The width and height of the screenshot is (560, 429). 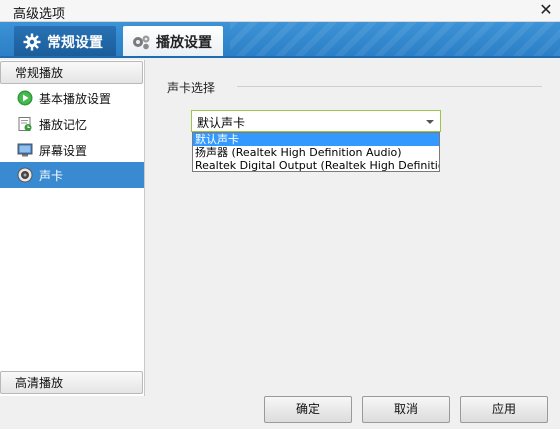 What do you see at coordinates (63, 124) in the screenshot?
I see `sidebar-item-label: 播放记忆` at bounding box center [63, 124].